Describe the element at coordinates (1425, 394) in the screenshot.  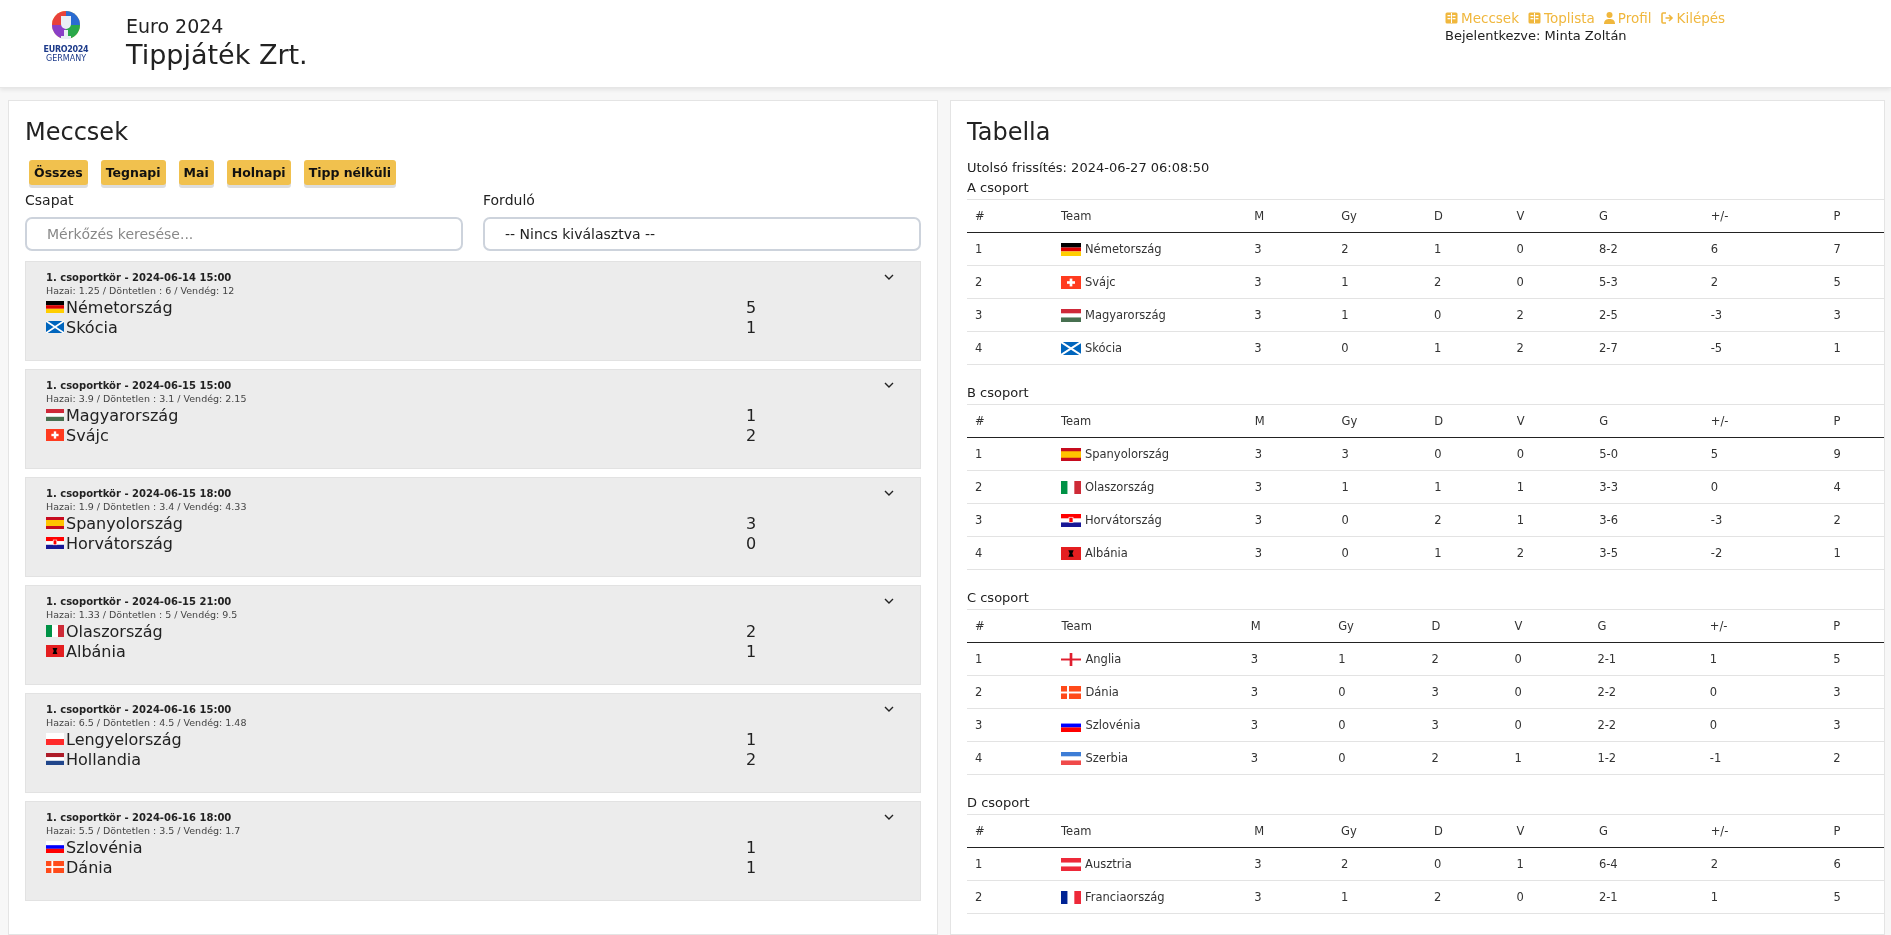
I see `group-title: B csoport` at that location.